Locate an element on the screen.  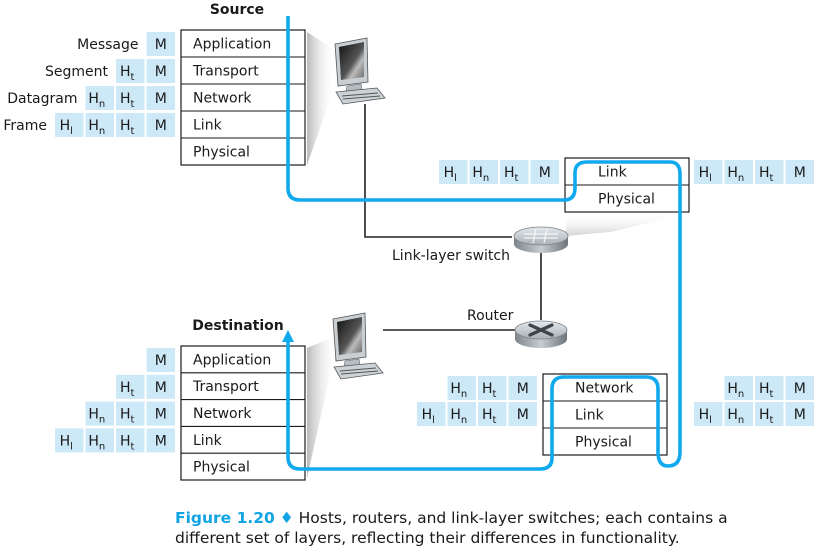
switch-icon is located at coordinates (541, 239).